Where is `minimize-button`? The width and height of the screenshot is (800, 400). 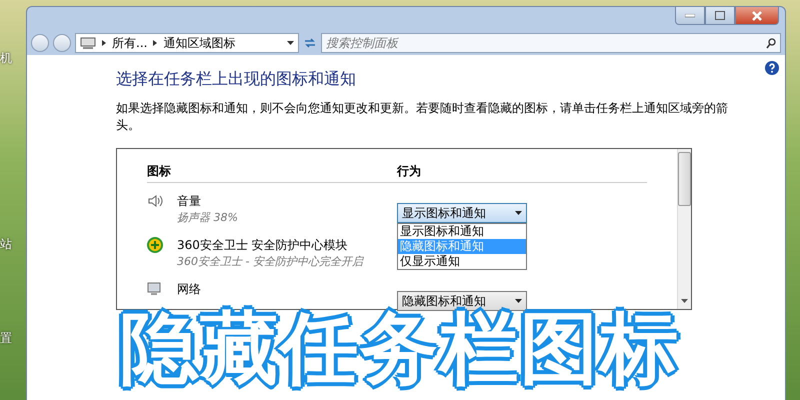
minimize-button is located at coordinates (690, 16).